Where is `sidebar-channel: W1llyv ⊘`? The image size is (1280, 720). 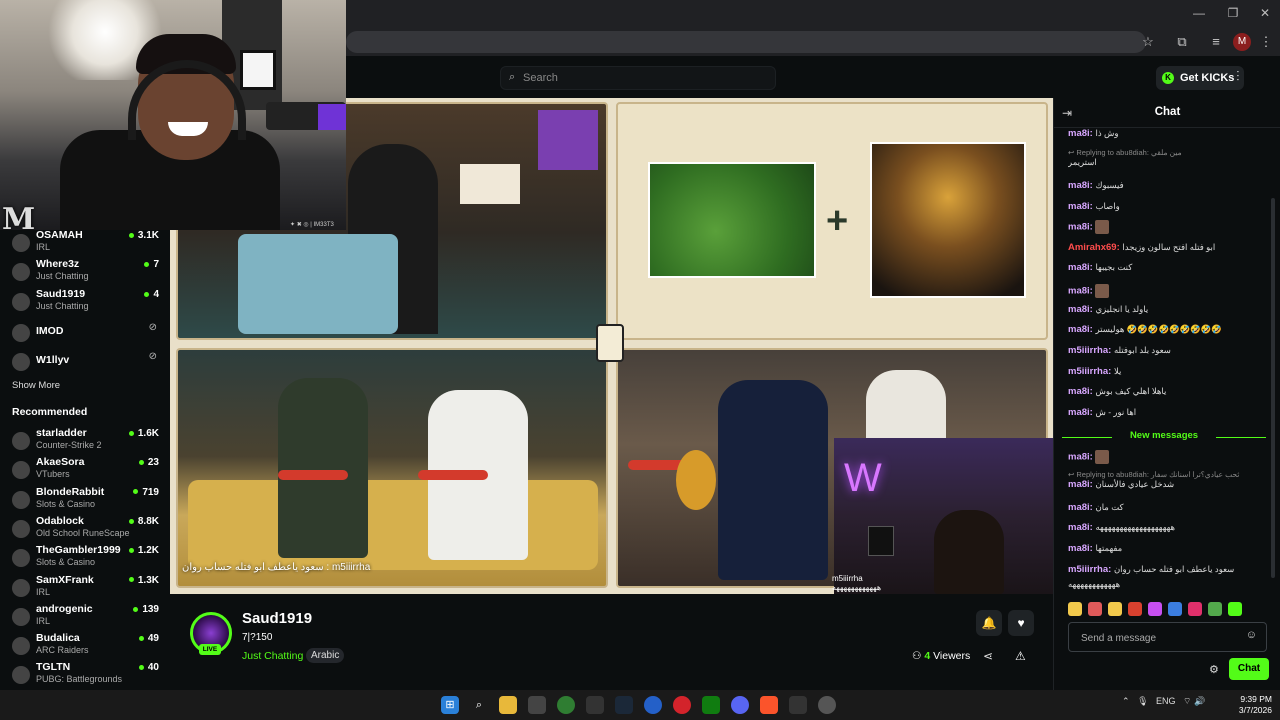
sidebar-channel: W1llyv ⊘ is located at coordinates (85, 361).